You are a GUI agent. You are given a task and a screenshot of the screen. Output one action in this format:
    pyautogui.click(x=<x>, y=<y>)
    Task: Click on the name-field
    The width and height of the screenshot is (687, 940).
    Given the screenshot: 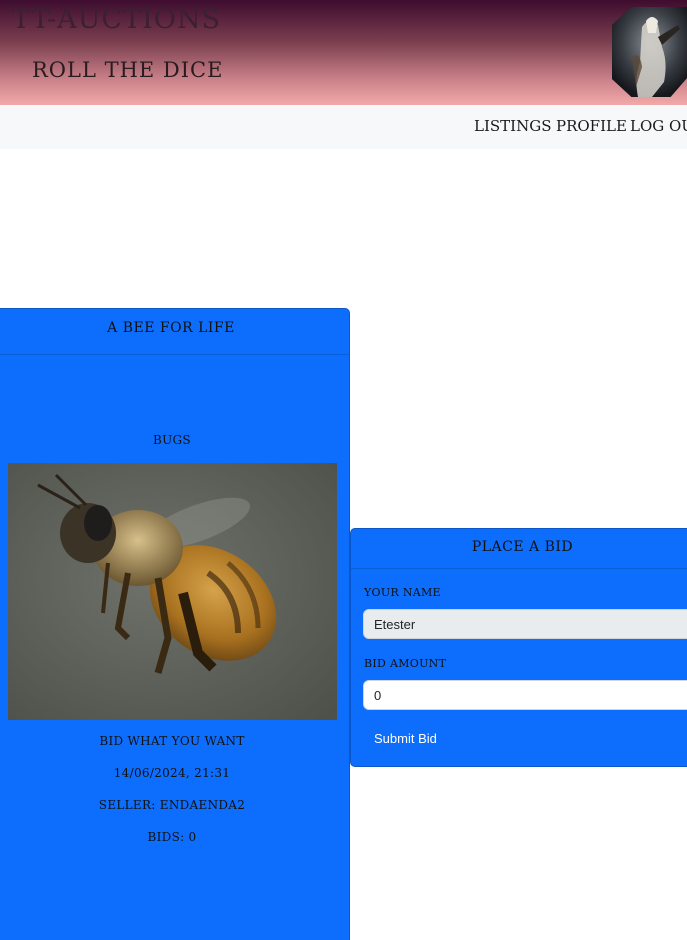 What is the action you would take?
    pyautogui.click(x=525, y=624)
    